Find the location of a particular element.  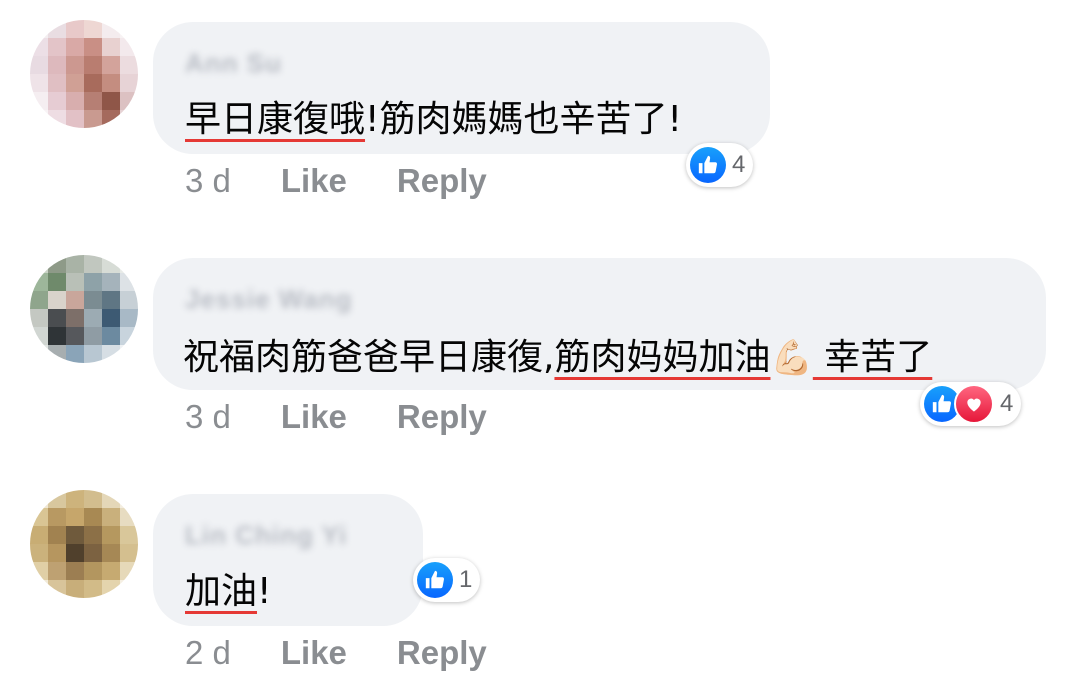

comment-actions: 2 d Like Reply is located at coordinates (361, 653).